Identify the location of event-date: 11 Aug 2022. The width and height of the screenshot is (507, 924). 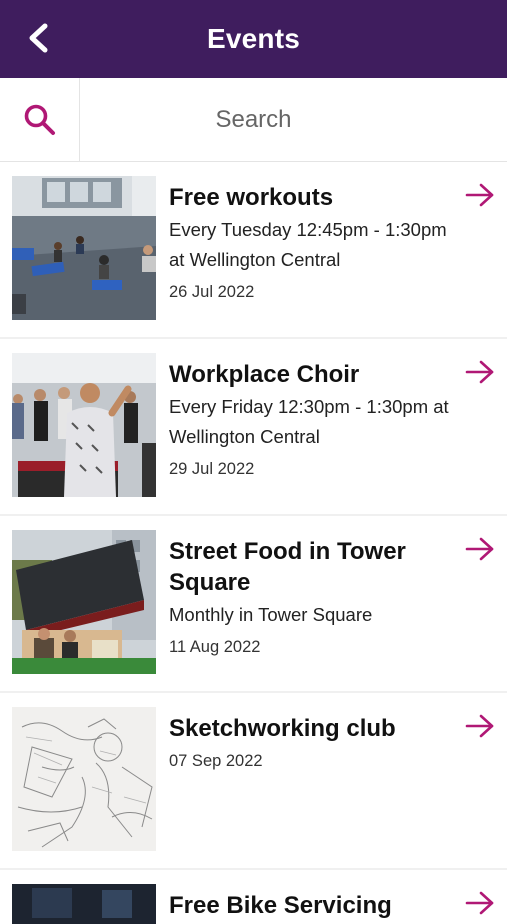
(215, 647).